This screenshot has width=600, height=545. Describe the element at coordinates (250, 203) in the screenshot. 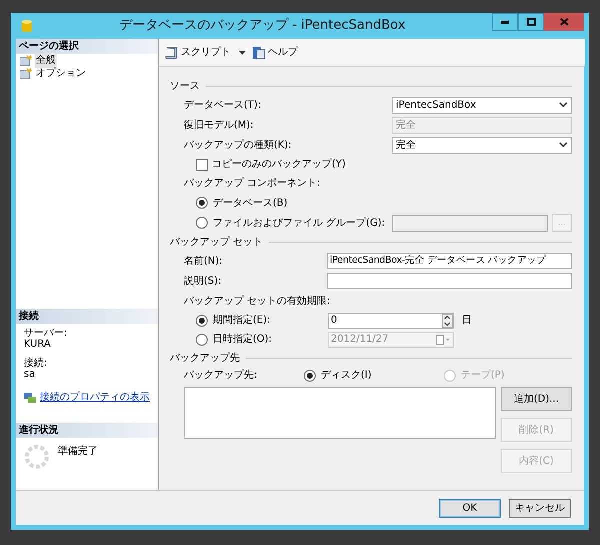

I see `radio-label: データベース(B)` at that location.